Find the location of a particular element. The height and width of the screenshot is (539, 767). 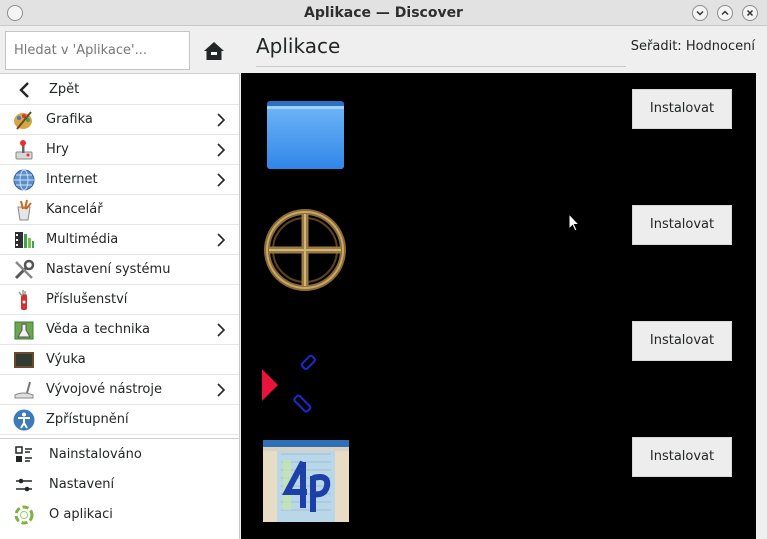

scrollbar is located at coordinates (761, 306).